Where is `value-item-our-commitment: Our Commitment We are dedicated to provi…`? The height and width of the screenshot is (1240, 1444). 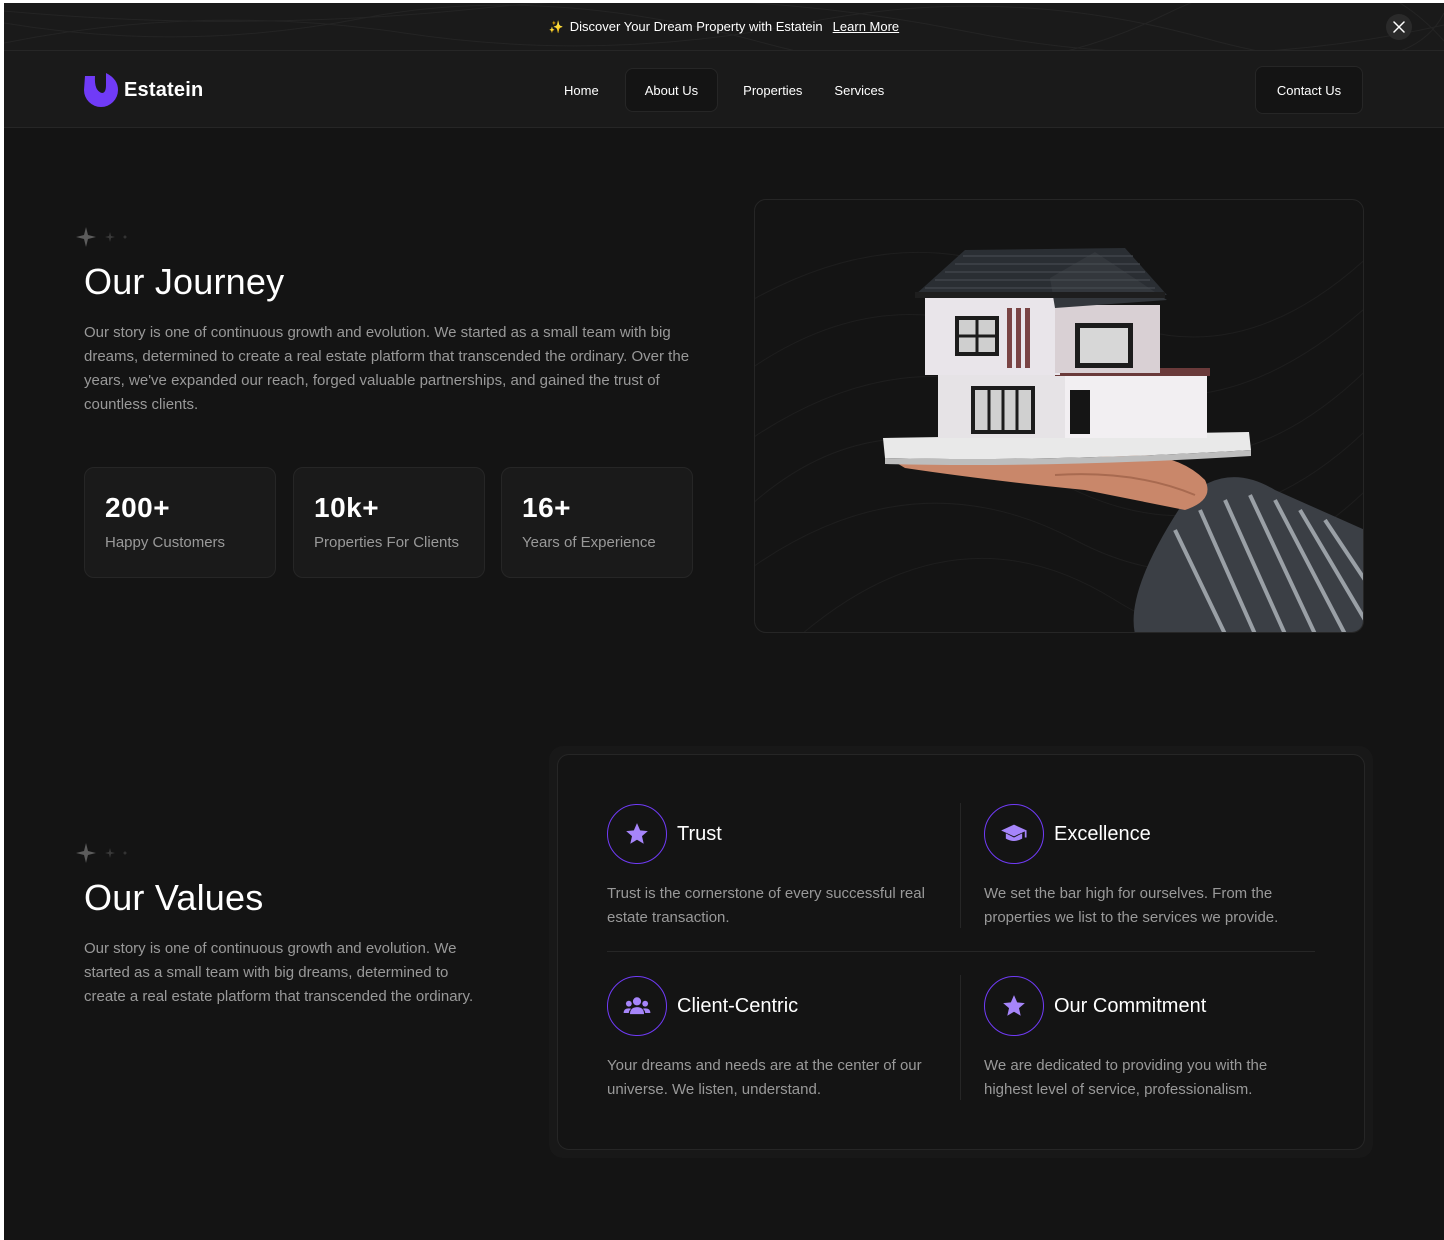 value-item-our-commitment: Our Commitment We are dedicated to provi… is located at coordinates (1144, 1039).